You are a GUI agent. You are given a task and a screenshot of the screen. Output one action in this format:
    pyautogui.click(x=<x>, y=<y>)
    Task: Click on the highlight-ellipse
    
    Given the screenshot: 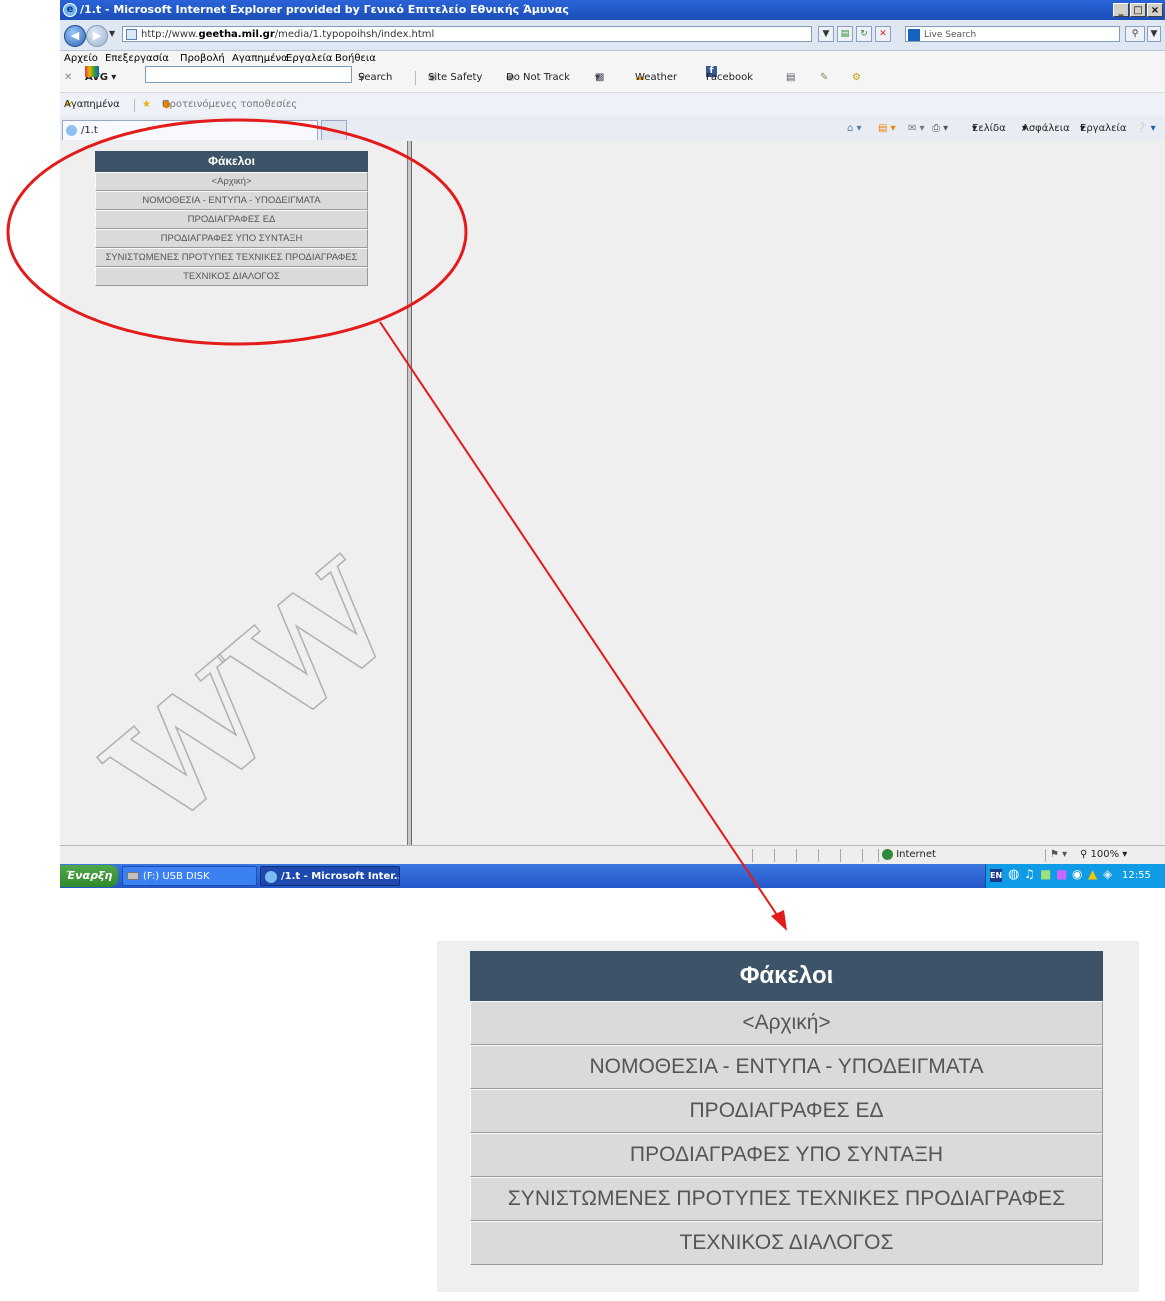 What is the action you would take?
    pyautogui.click(x=237, y=232)
    